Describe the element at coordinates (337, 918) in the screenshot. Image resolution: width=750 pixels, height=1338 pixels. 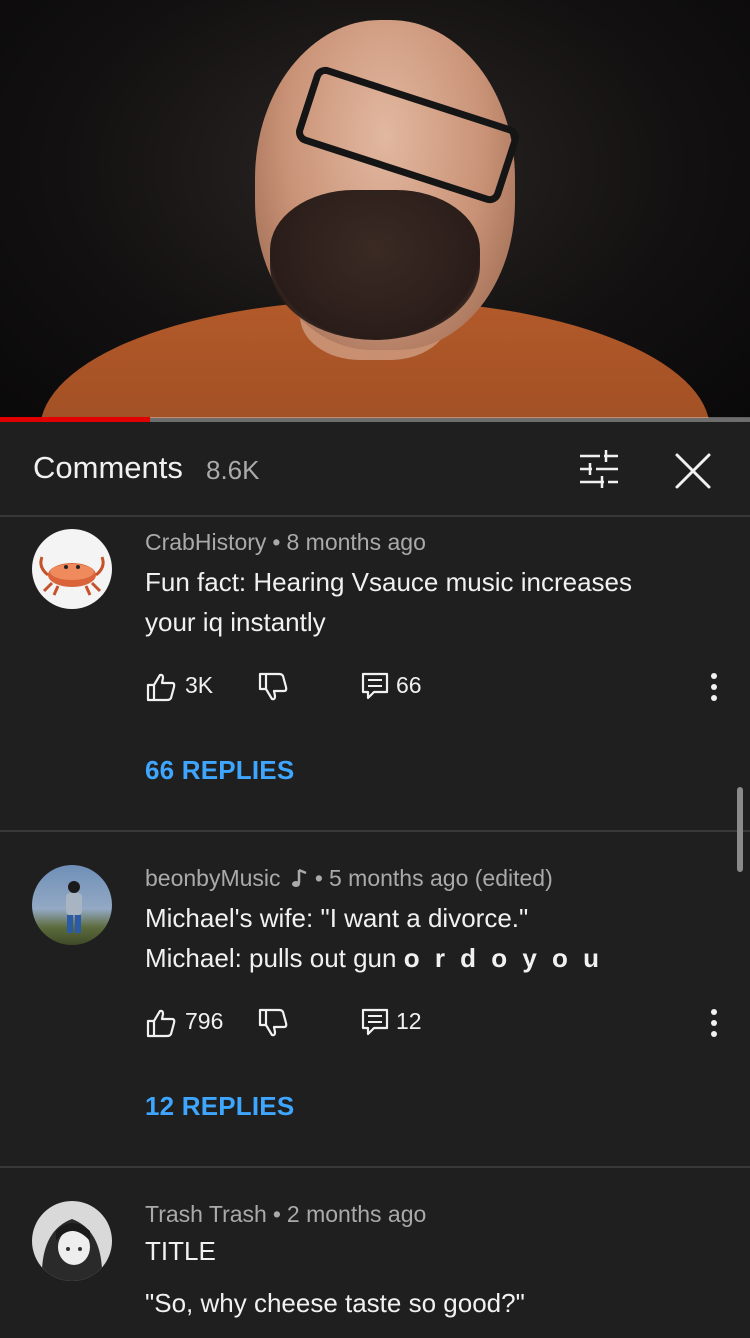
I see `comment-text-line: Michael's wife: "I want a divorce."` at that location.